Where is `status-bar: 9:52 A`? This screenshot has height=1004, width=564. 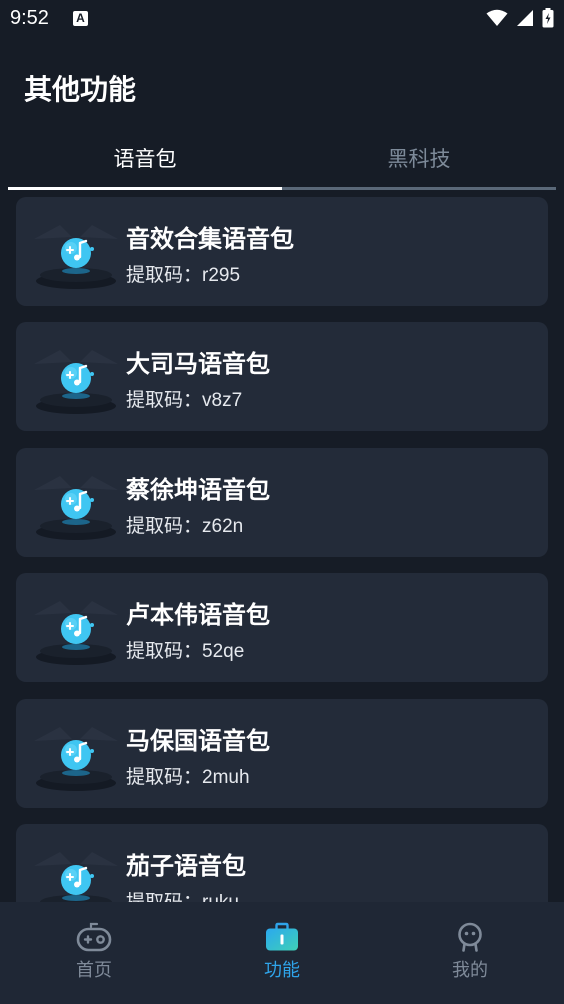 status-bar: 9:52 A is located at coordinates (282, 19).